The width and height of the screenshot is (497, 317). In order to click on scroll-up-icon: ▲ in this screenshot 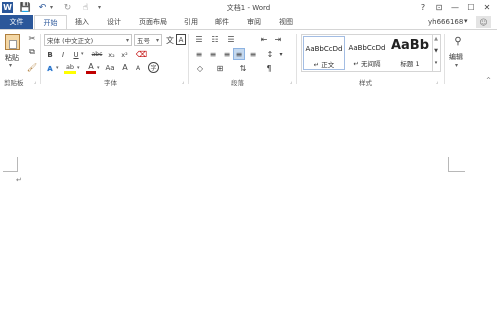, I will do `click(436, 39)`.